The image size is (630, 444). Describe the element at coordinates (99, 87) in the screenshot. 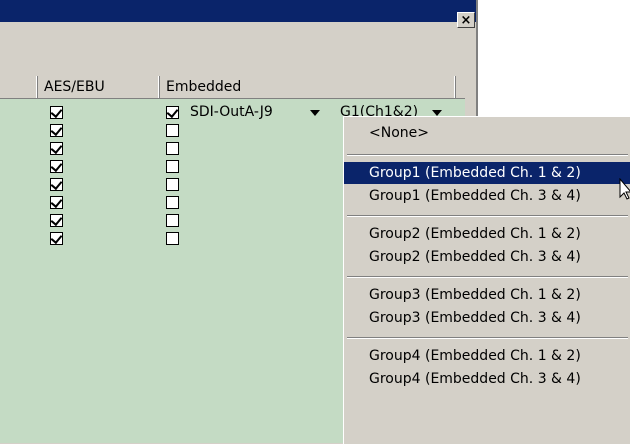

I see `header-aes-ebu: AES/EBU` at that location.